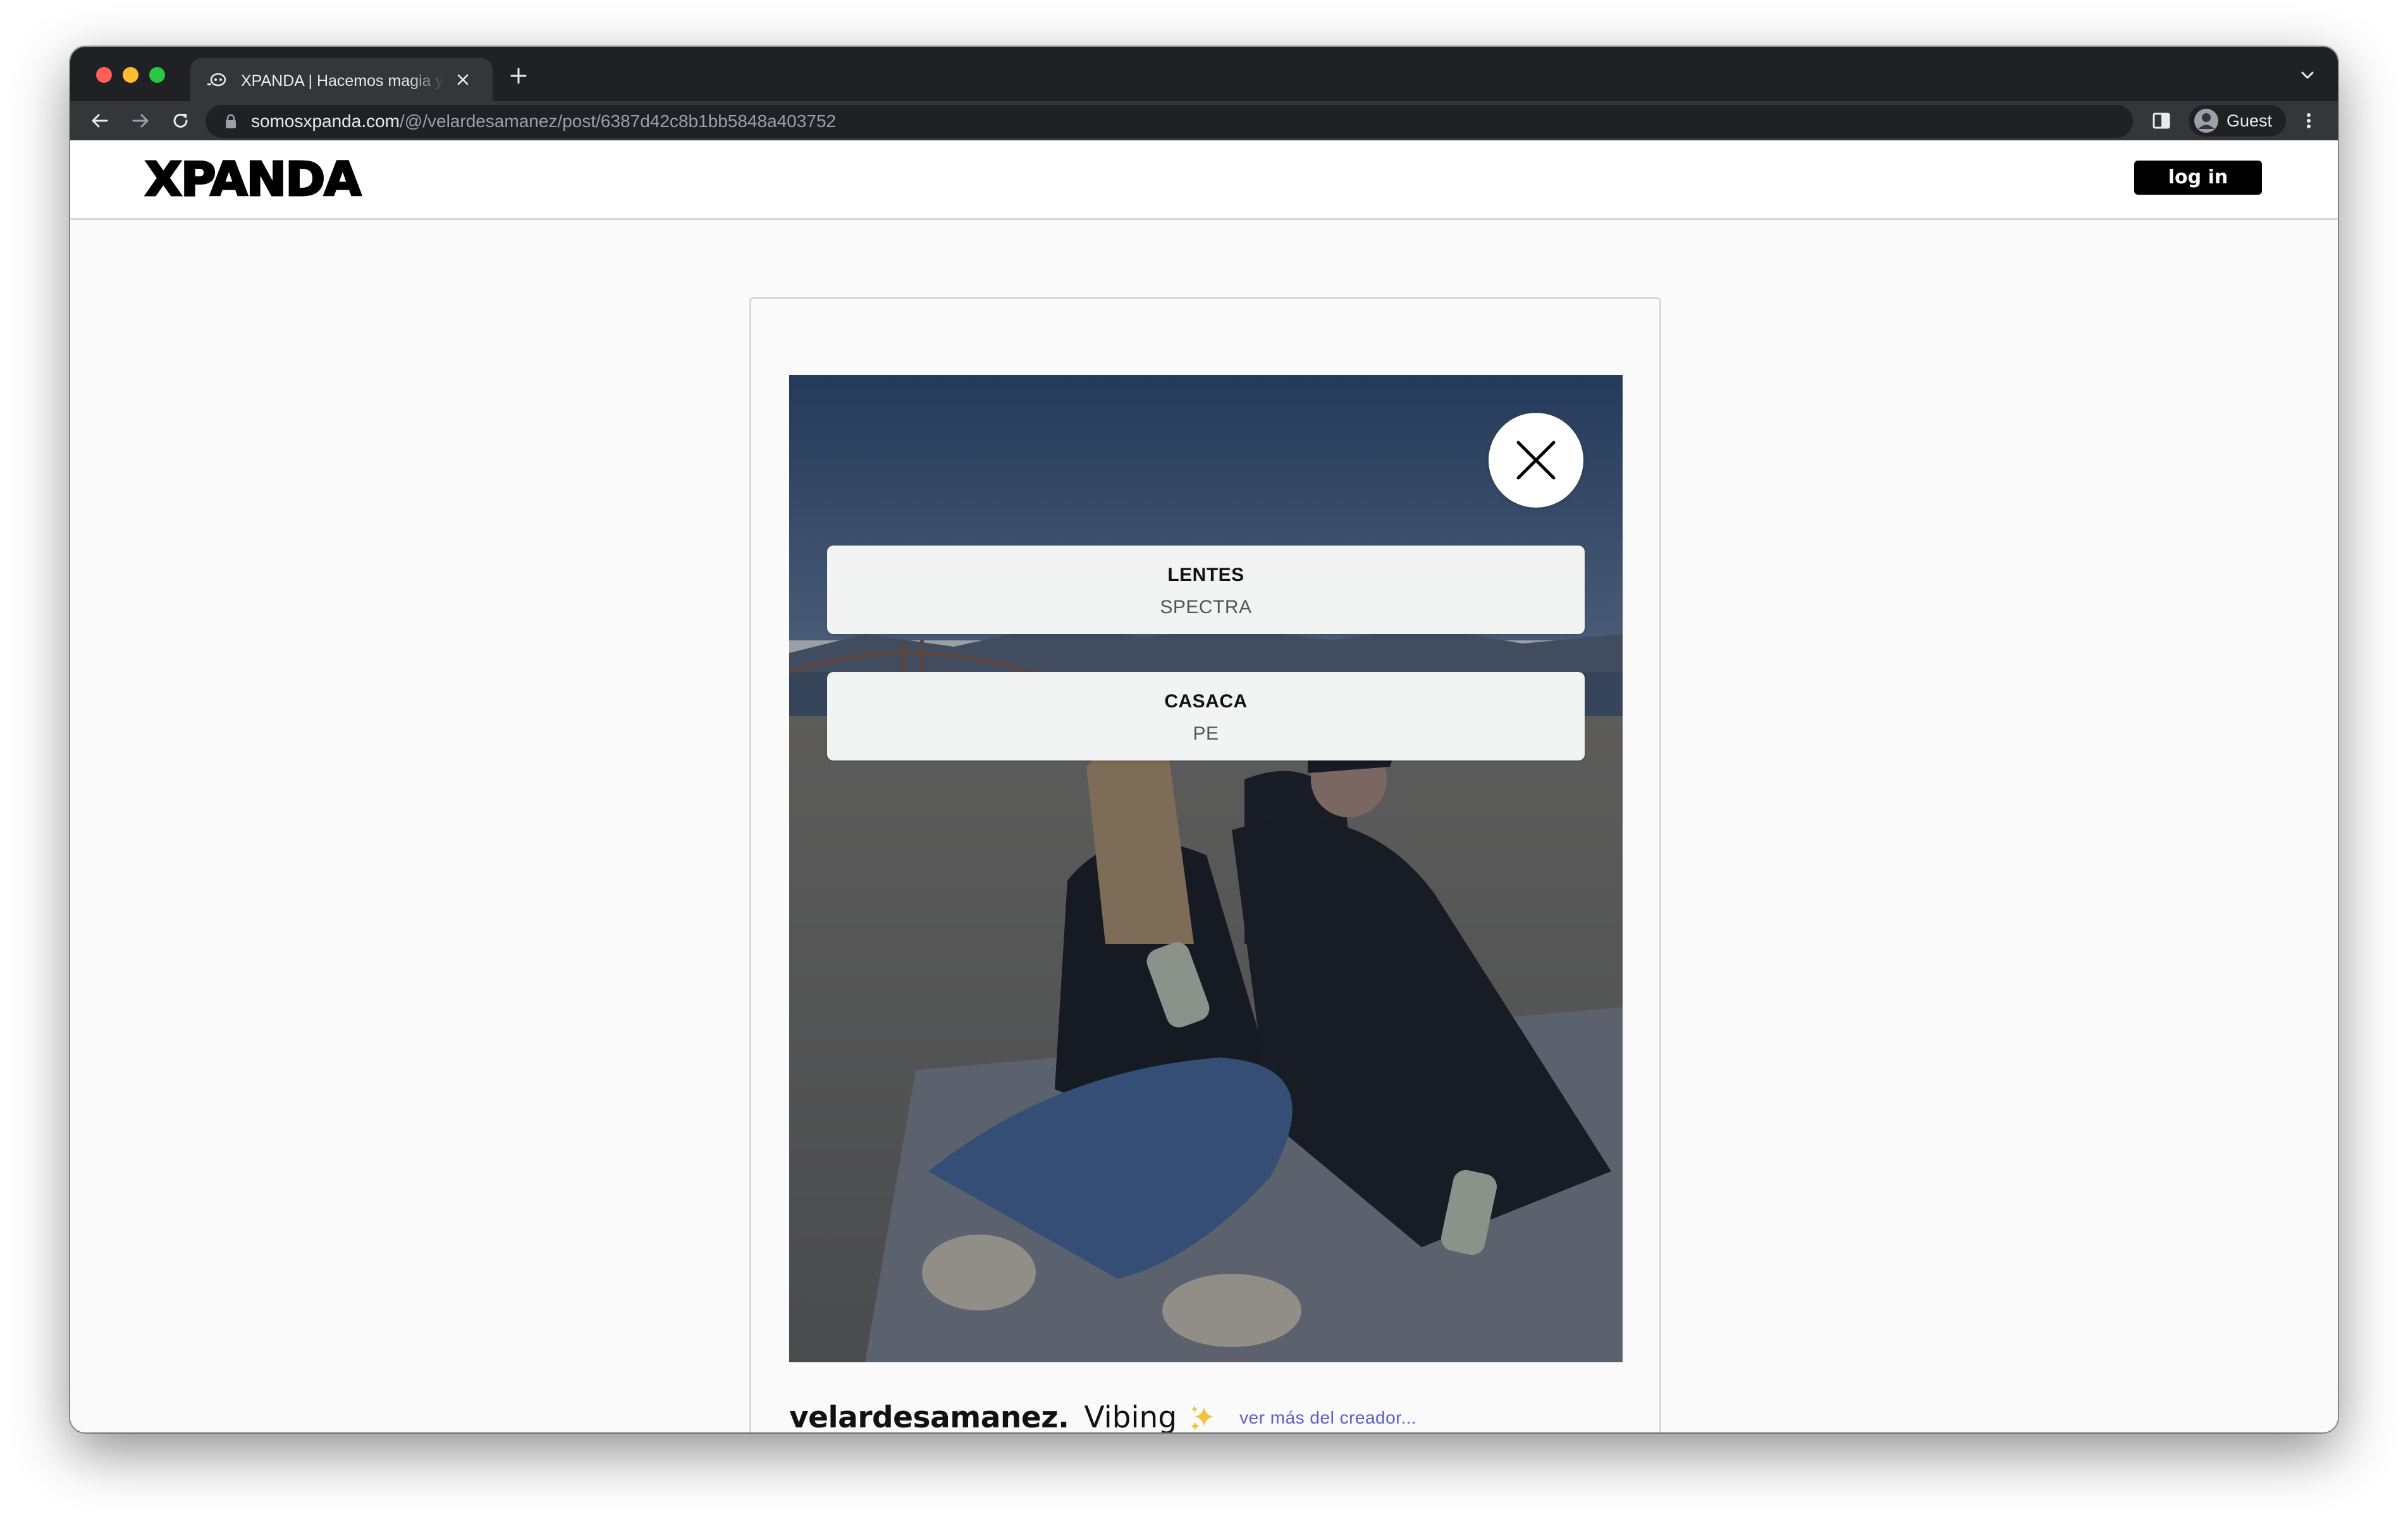  I want to click on tab-close-icon, so click(463, 79).